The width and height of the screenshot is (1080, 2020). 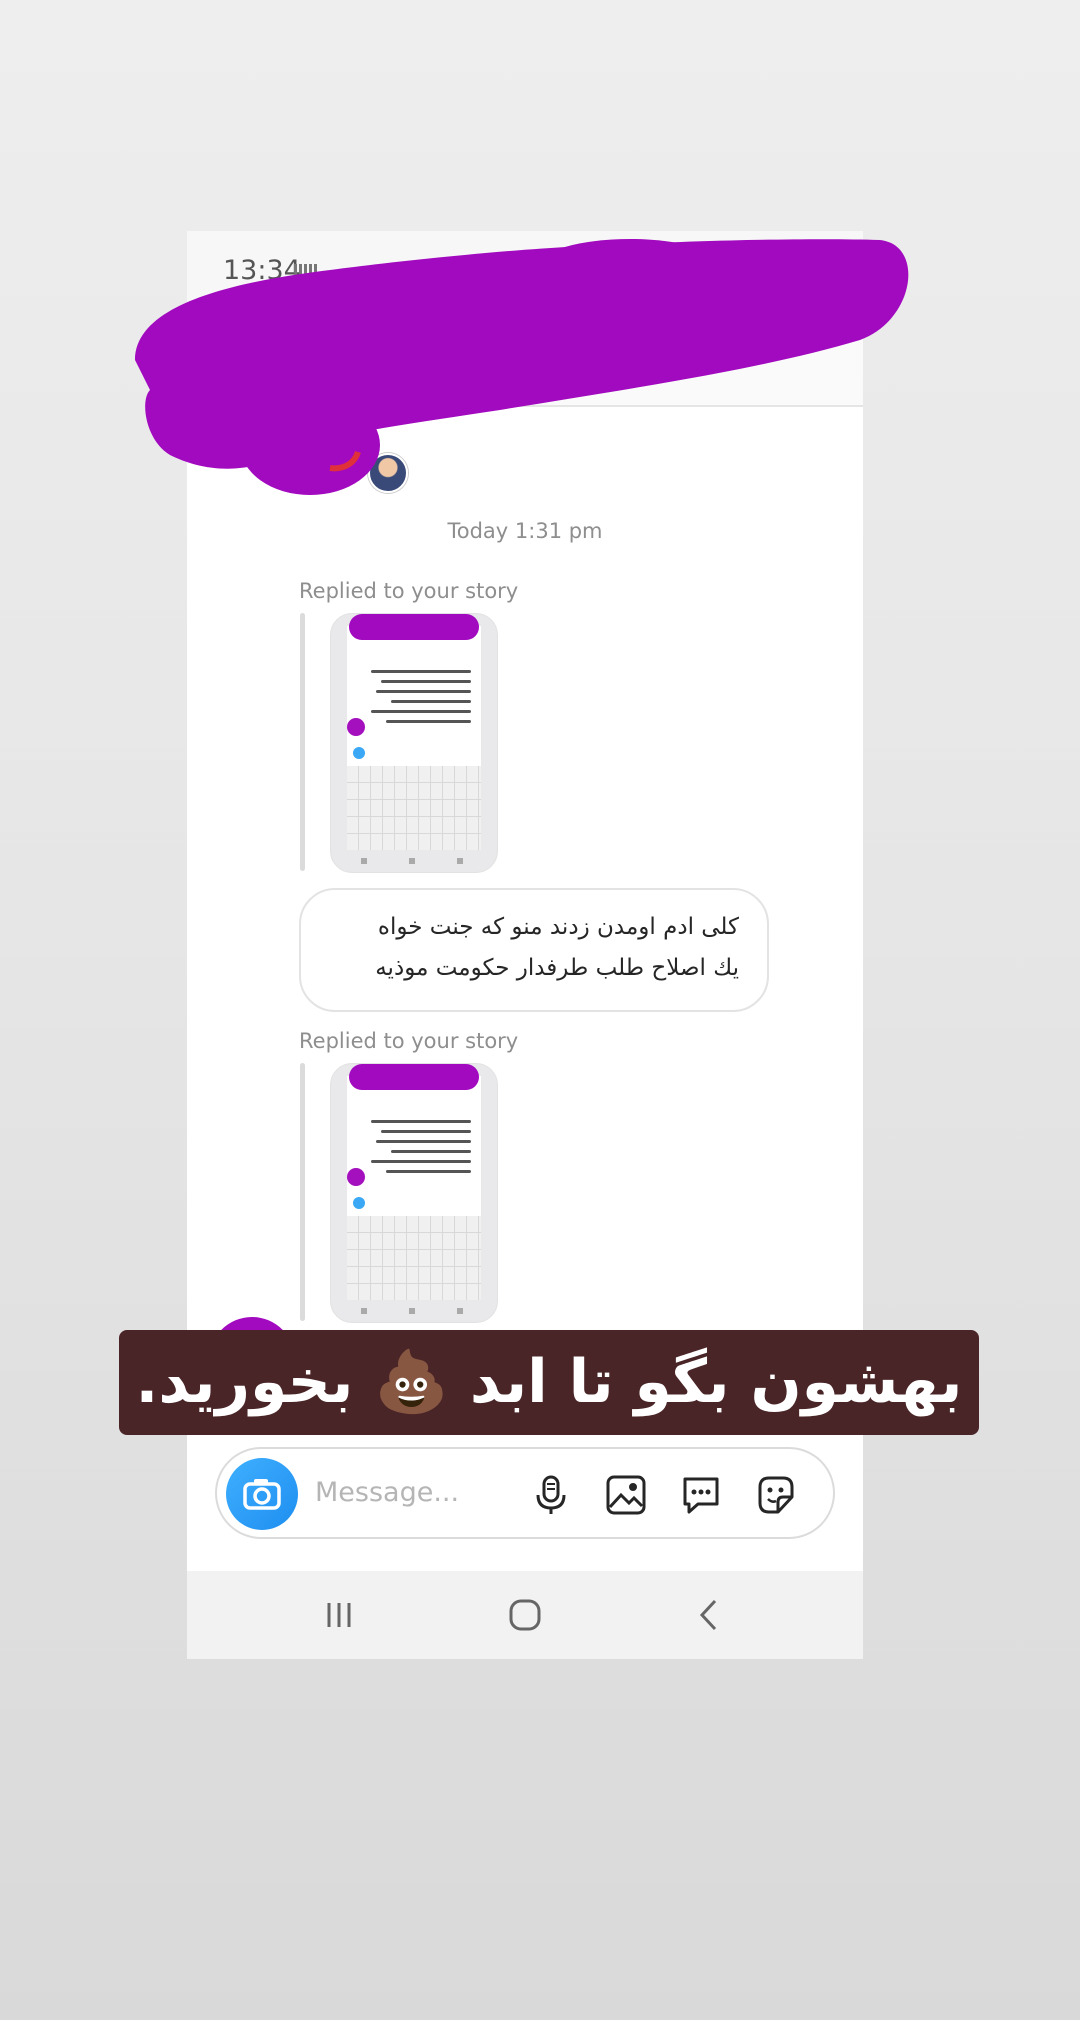 What do you see at coordinates (701, 1495) in the screenshot?
I see `chat-bubble-icon` at bounding box center [701, 1495].